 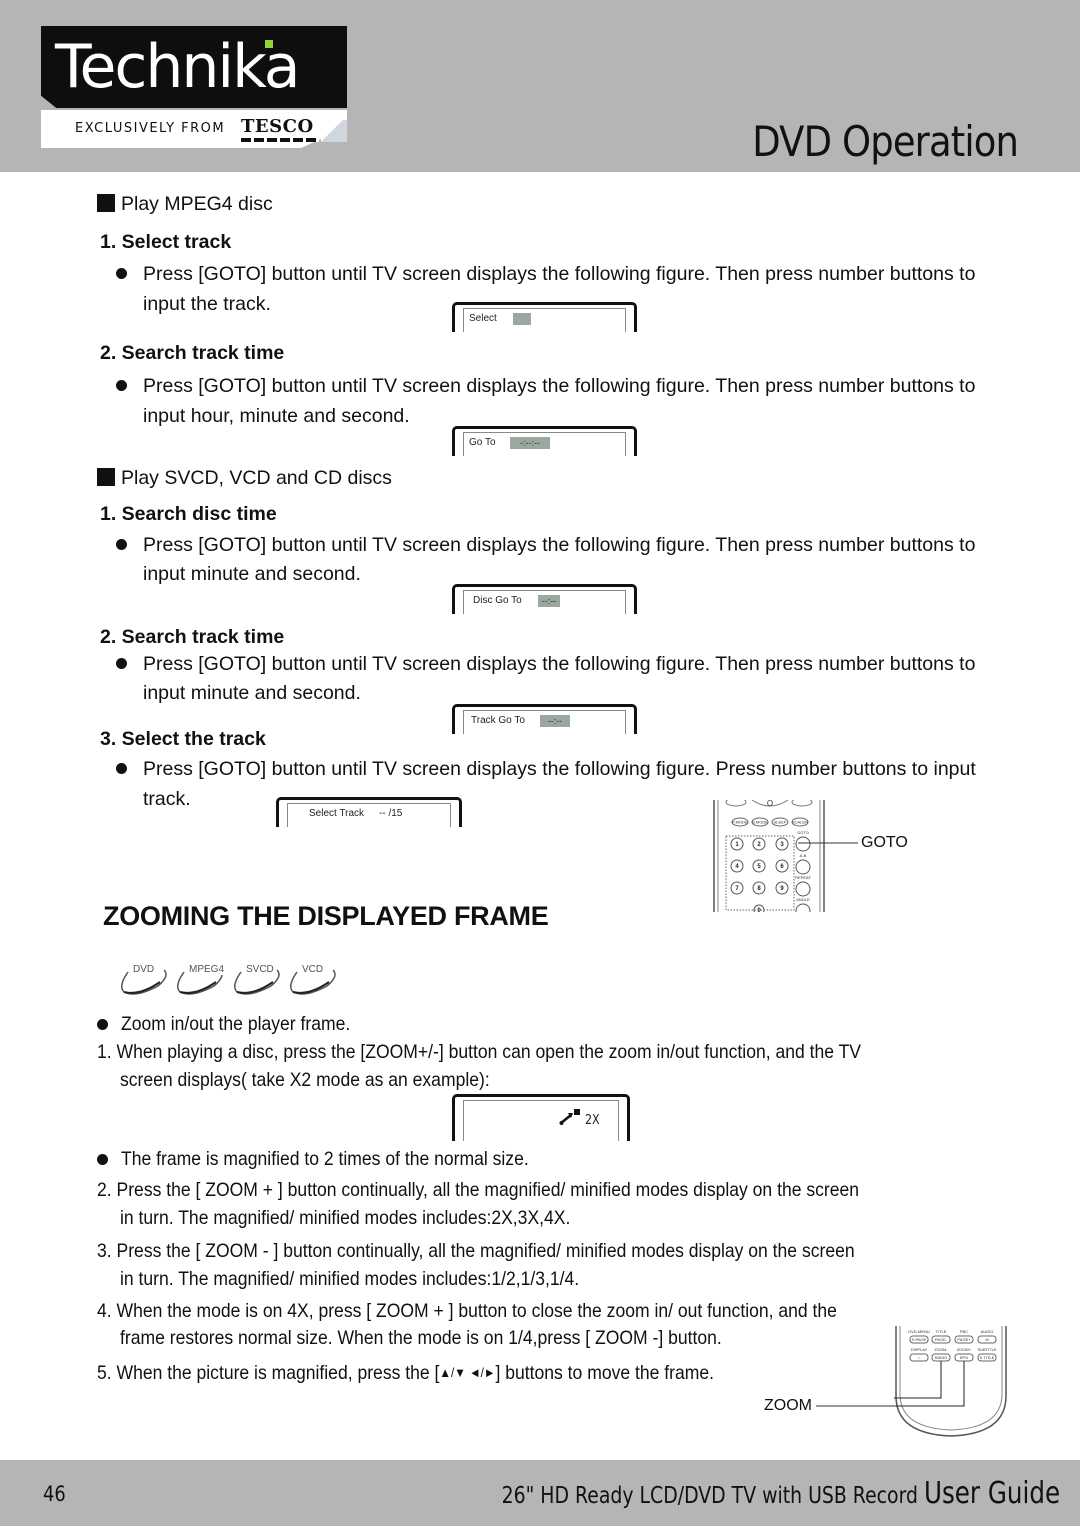 What do you see at coordinates (483, 318) in the screenshot?
I see `osd-label: Select` at bounding box center [483, 318].